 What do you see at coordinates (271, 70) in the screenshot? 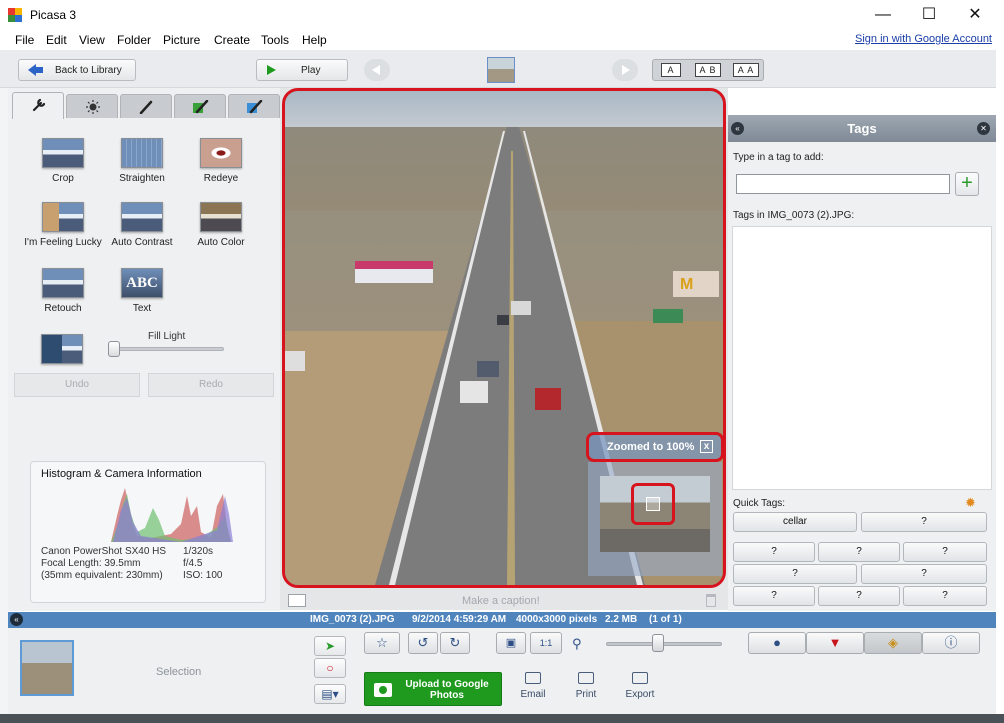
I see `play-icon` at bounding box center [271, 70].